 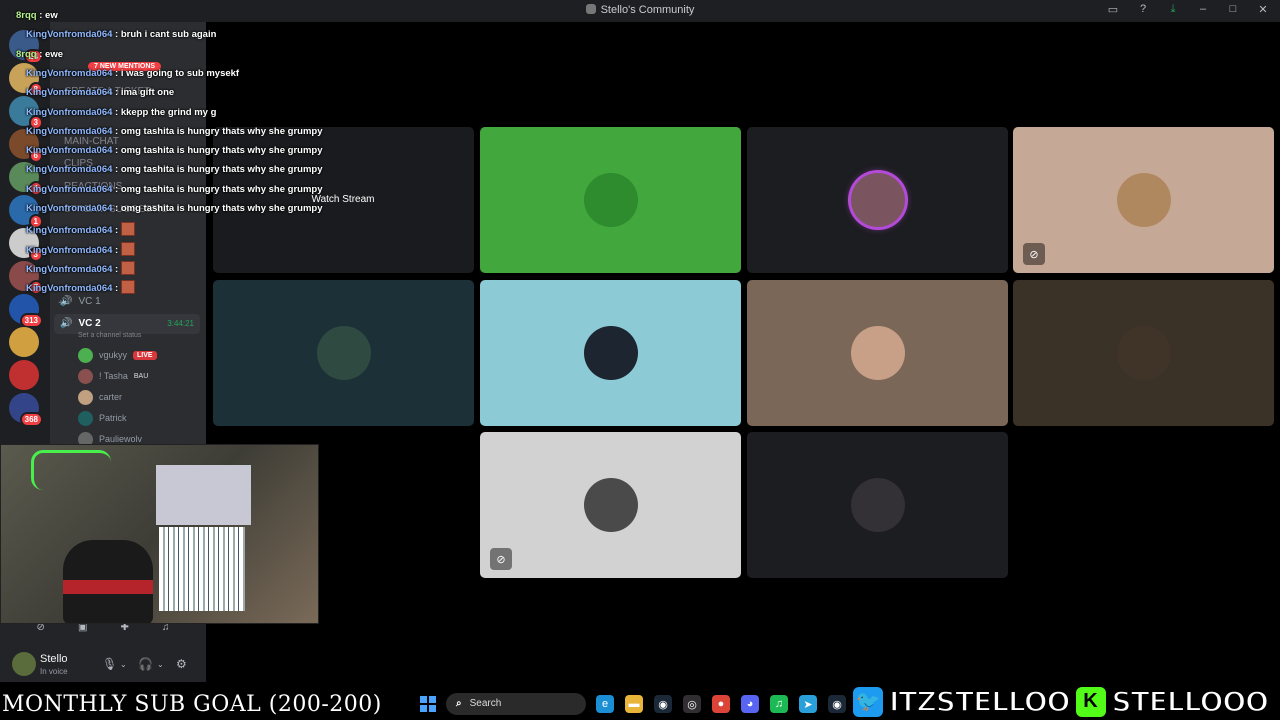 I want to click on mic-icon: 🎙, so click(x=109, y=664).